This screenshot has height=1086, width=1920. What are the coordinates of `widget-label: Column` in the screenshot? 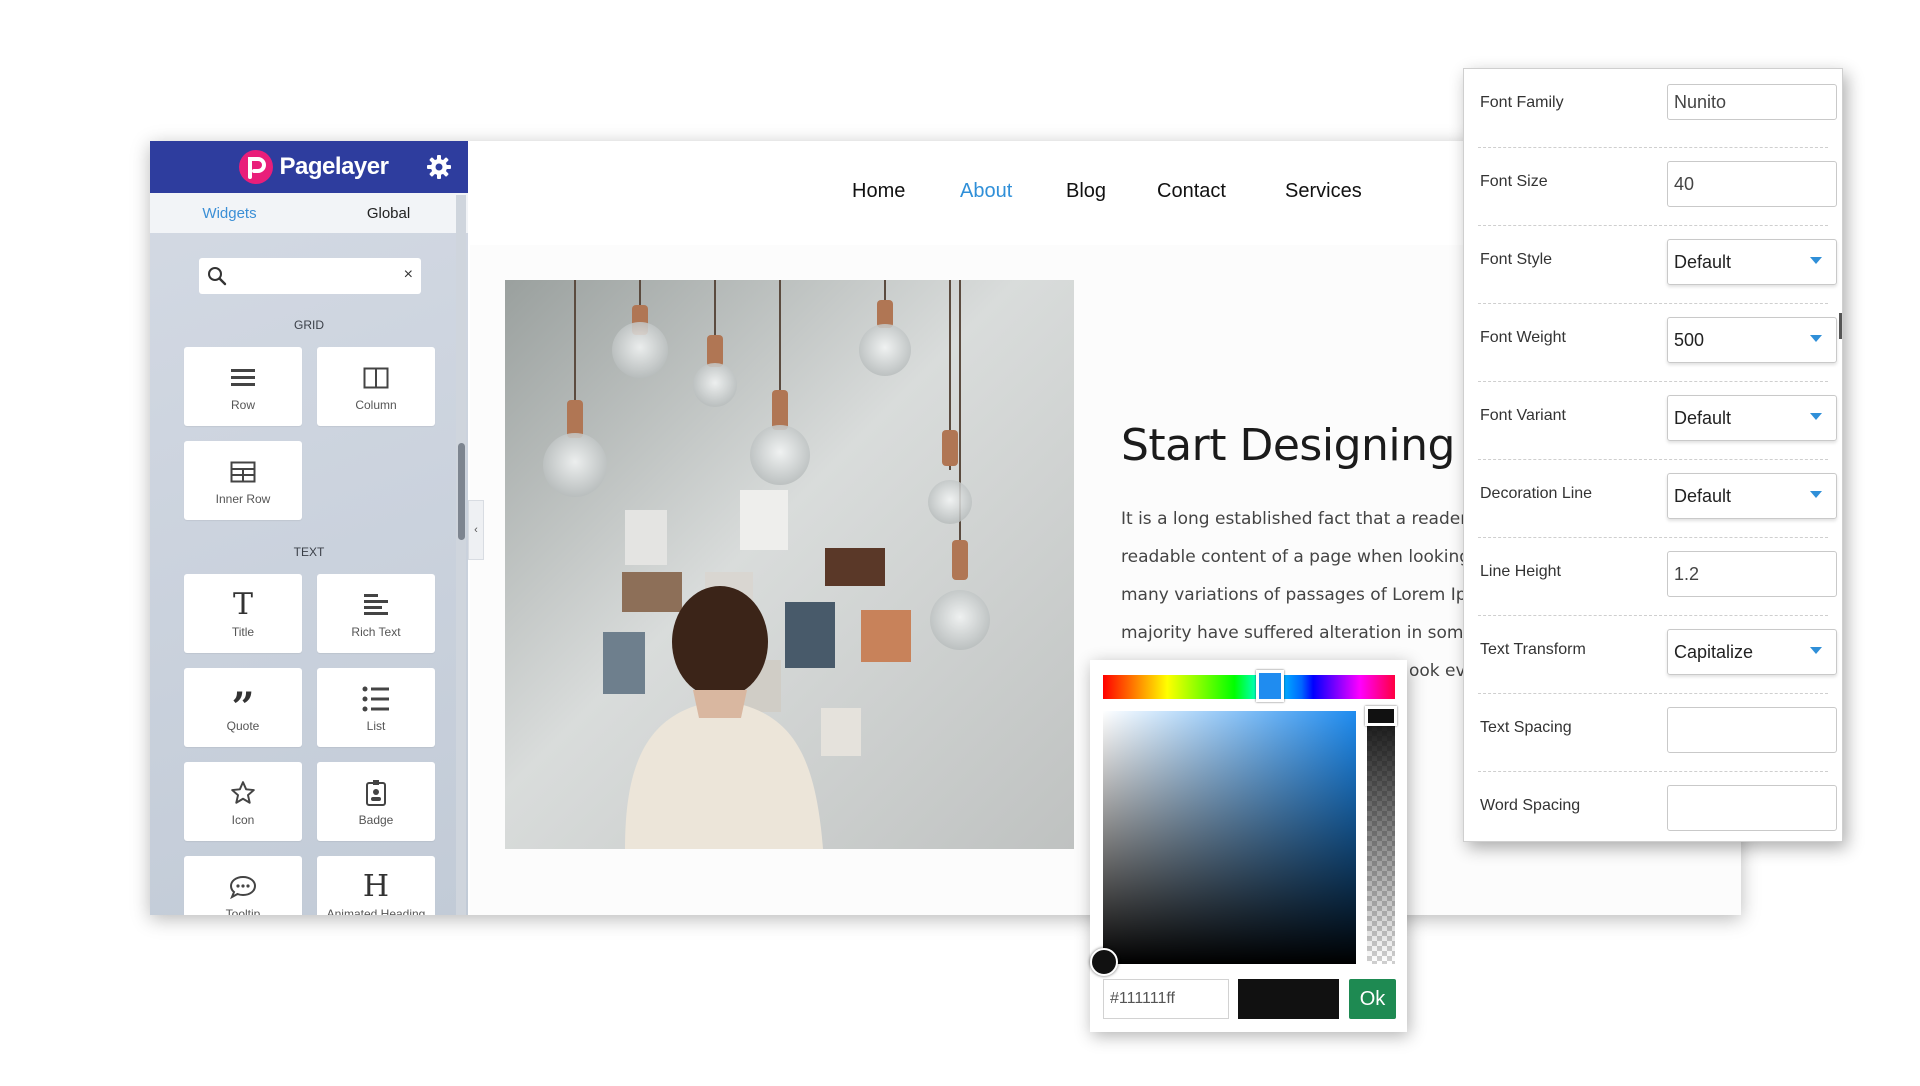 It's located at (376, 404).